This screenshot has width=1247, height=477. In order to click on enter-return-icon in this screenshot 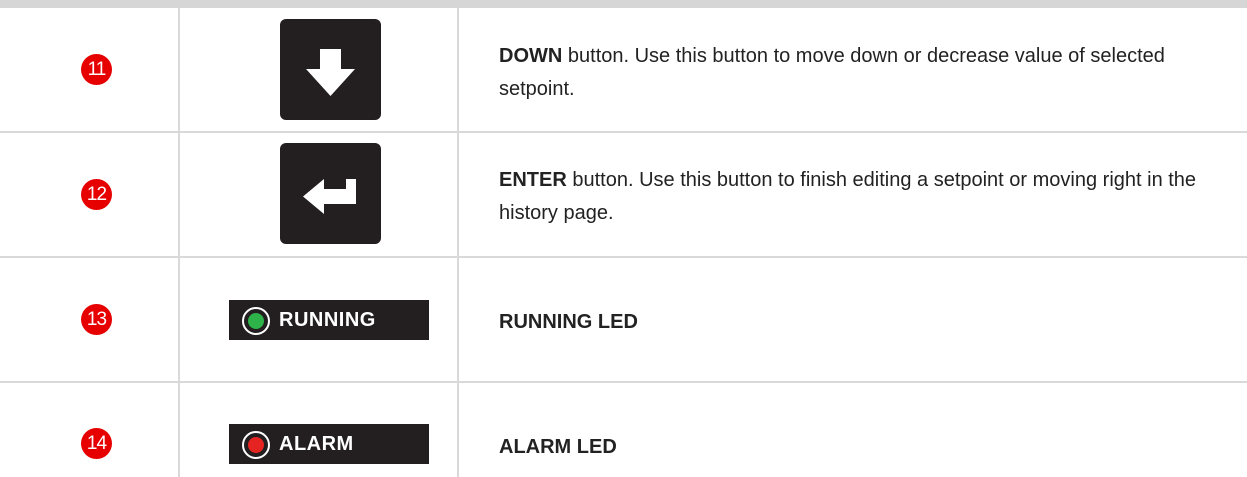, I will do `click(330, 193)`.